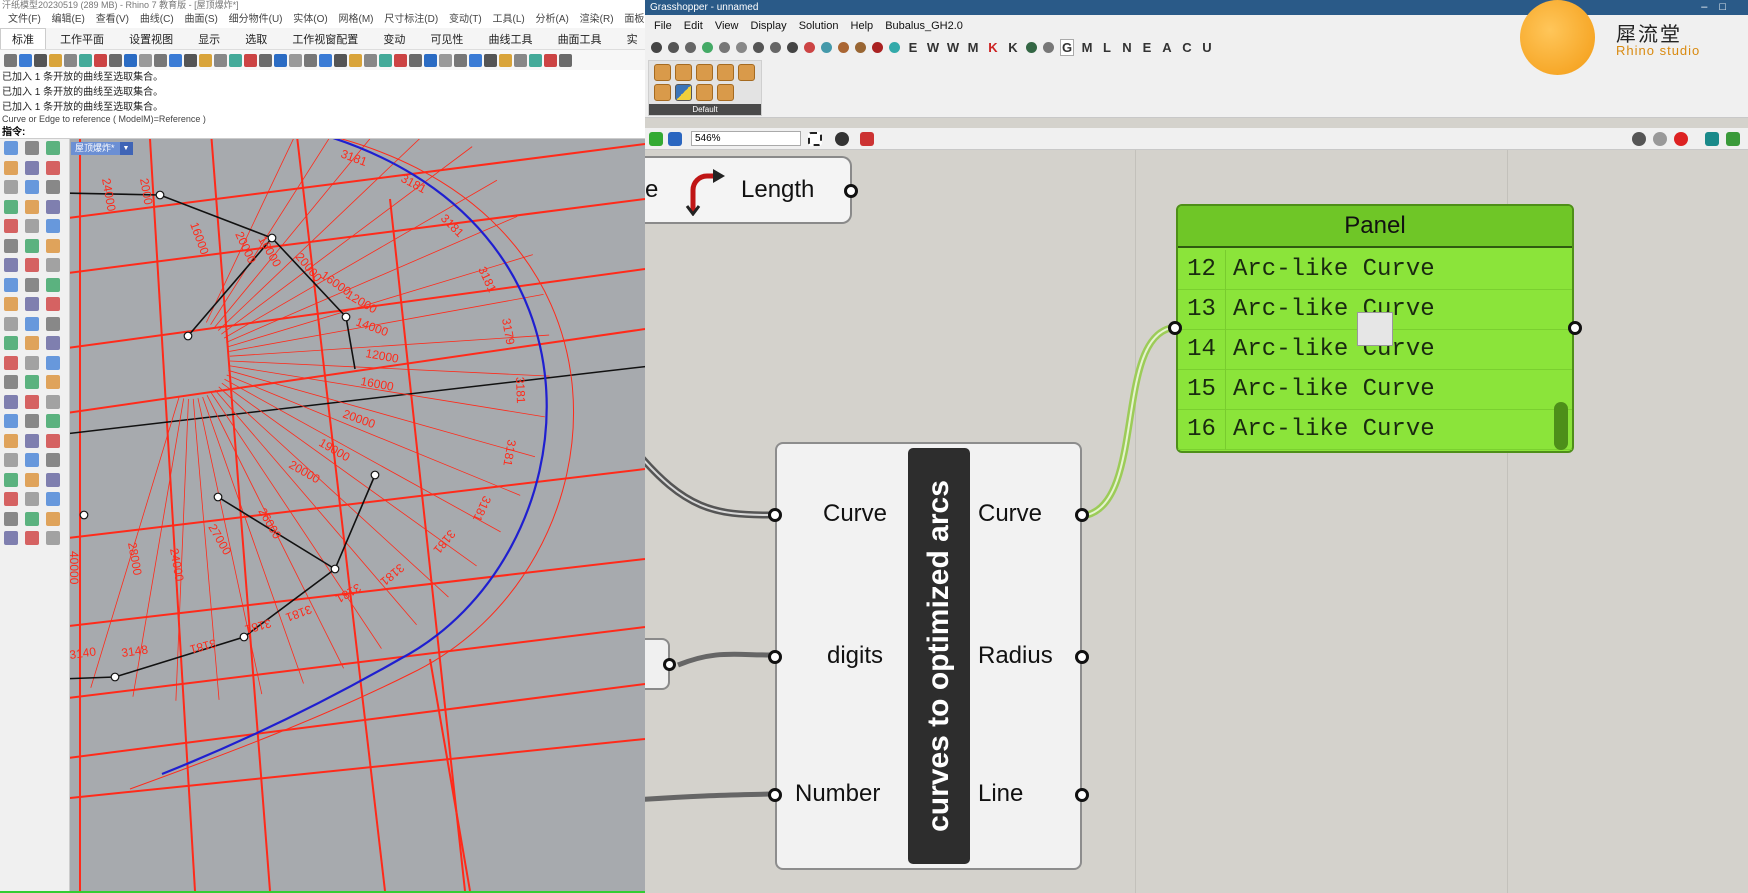 The image size is (1748, 893). I want to click on gh-menu-edit: Edit, so click(693, 26).